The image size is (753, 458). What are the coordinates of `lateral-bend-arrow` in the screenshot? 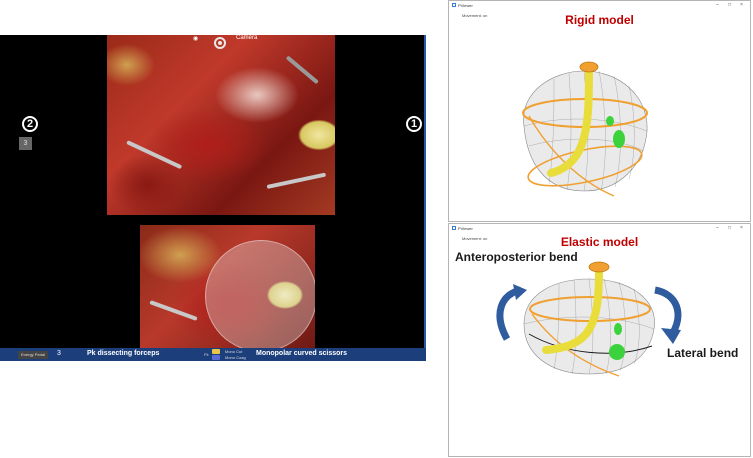 It's located at (668, 315).